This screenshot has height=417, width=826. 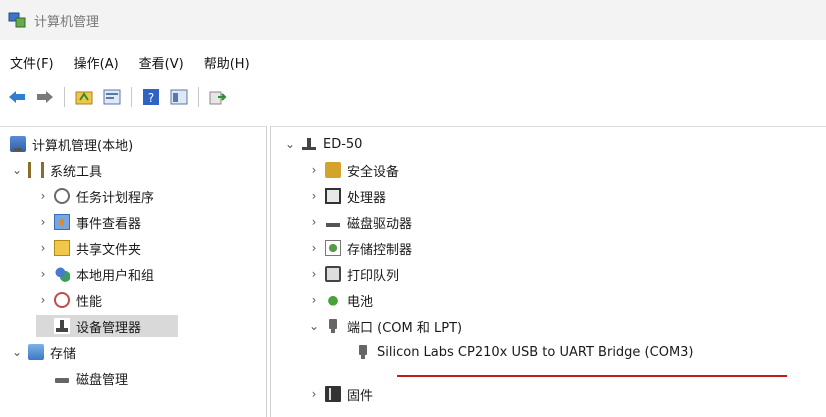 I want to click on tree-item-root: 计算机管理(本地), so click(x=71, y=144).